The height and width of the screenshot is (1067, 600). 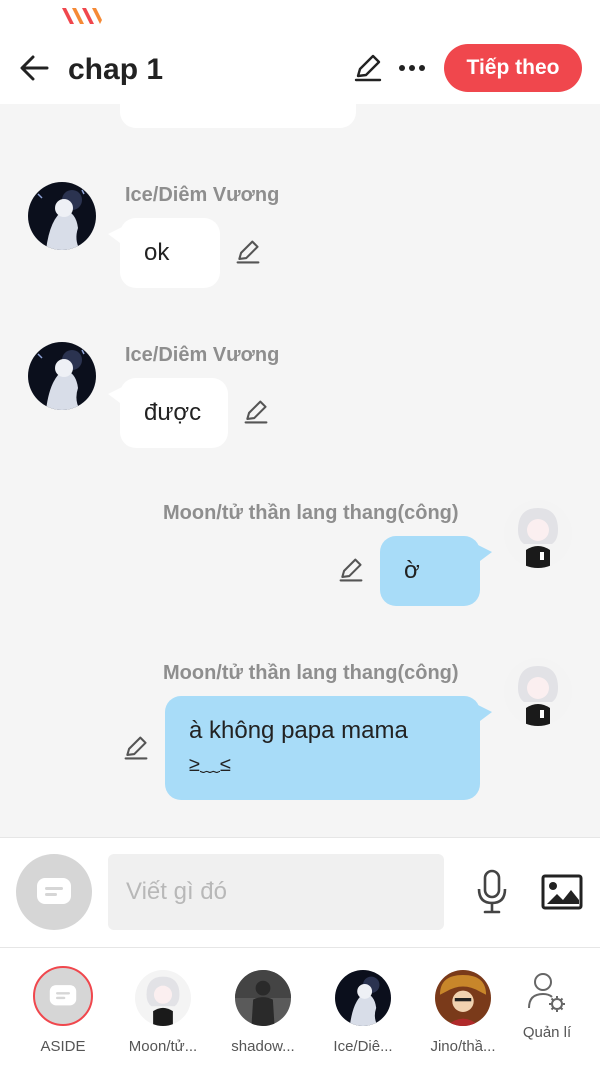 I want to click on person-gear-icon, so click(x=546, y=992).